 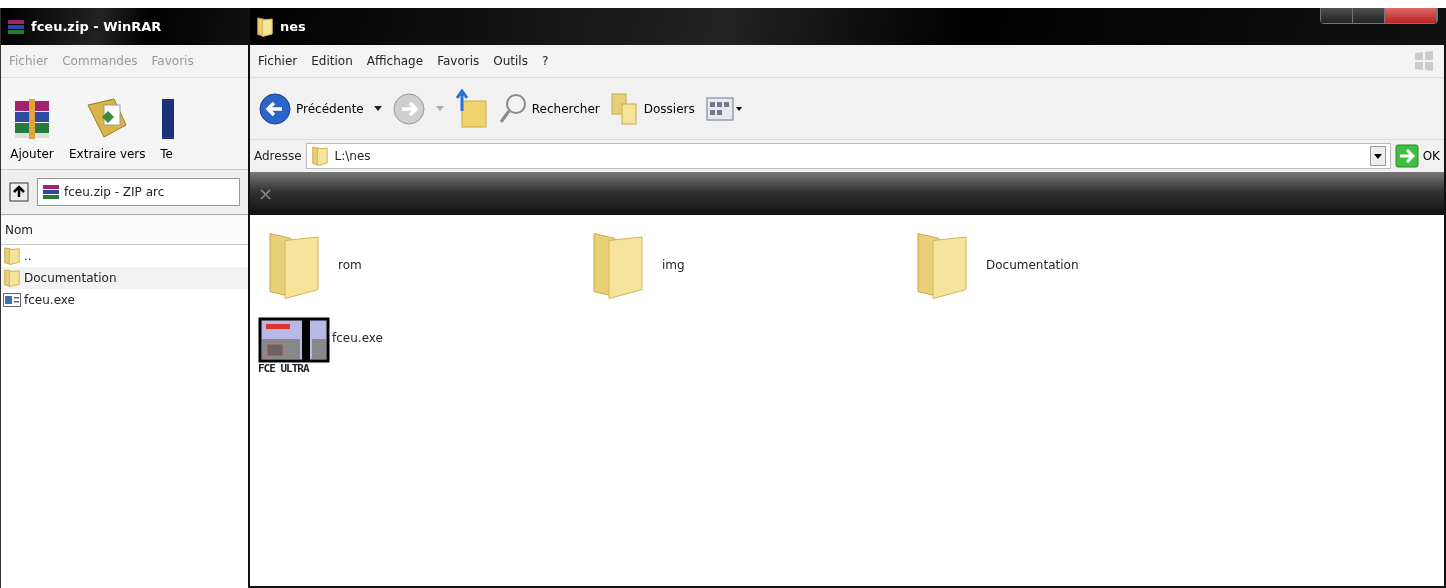 I want to click on program-icon, so click(x=12, y=300).